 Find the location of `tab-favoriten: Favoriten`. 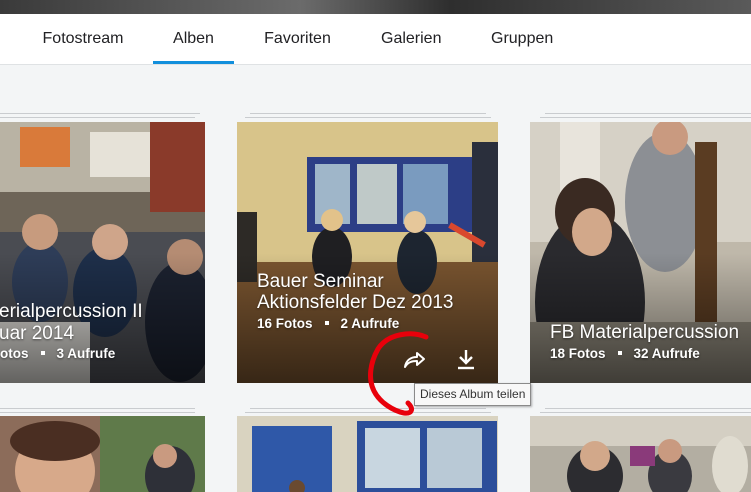

tab-favoriten: Favoriten is located at coordinates (297, 39).